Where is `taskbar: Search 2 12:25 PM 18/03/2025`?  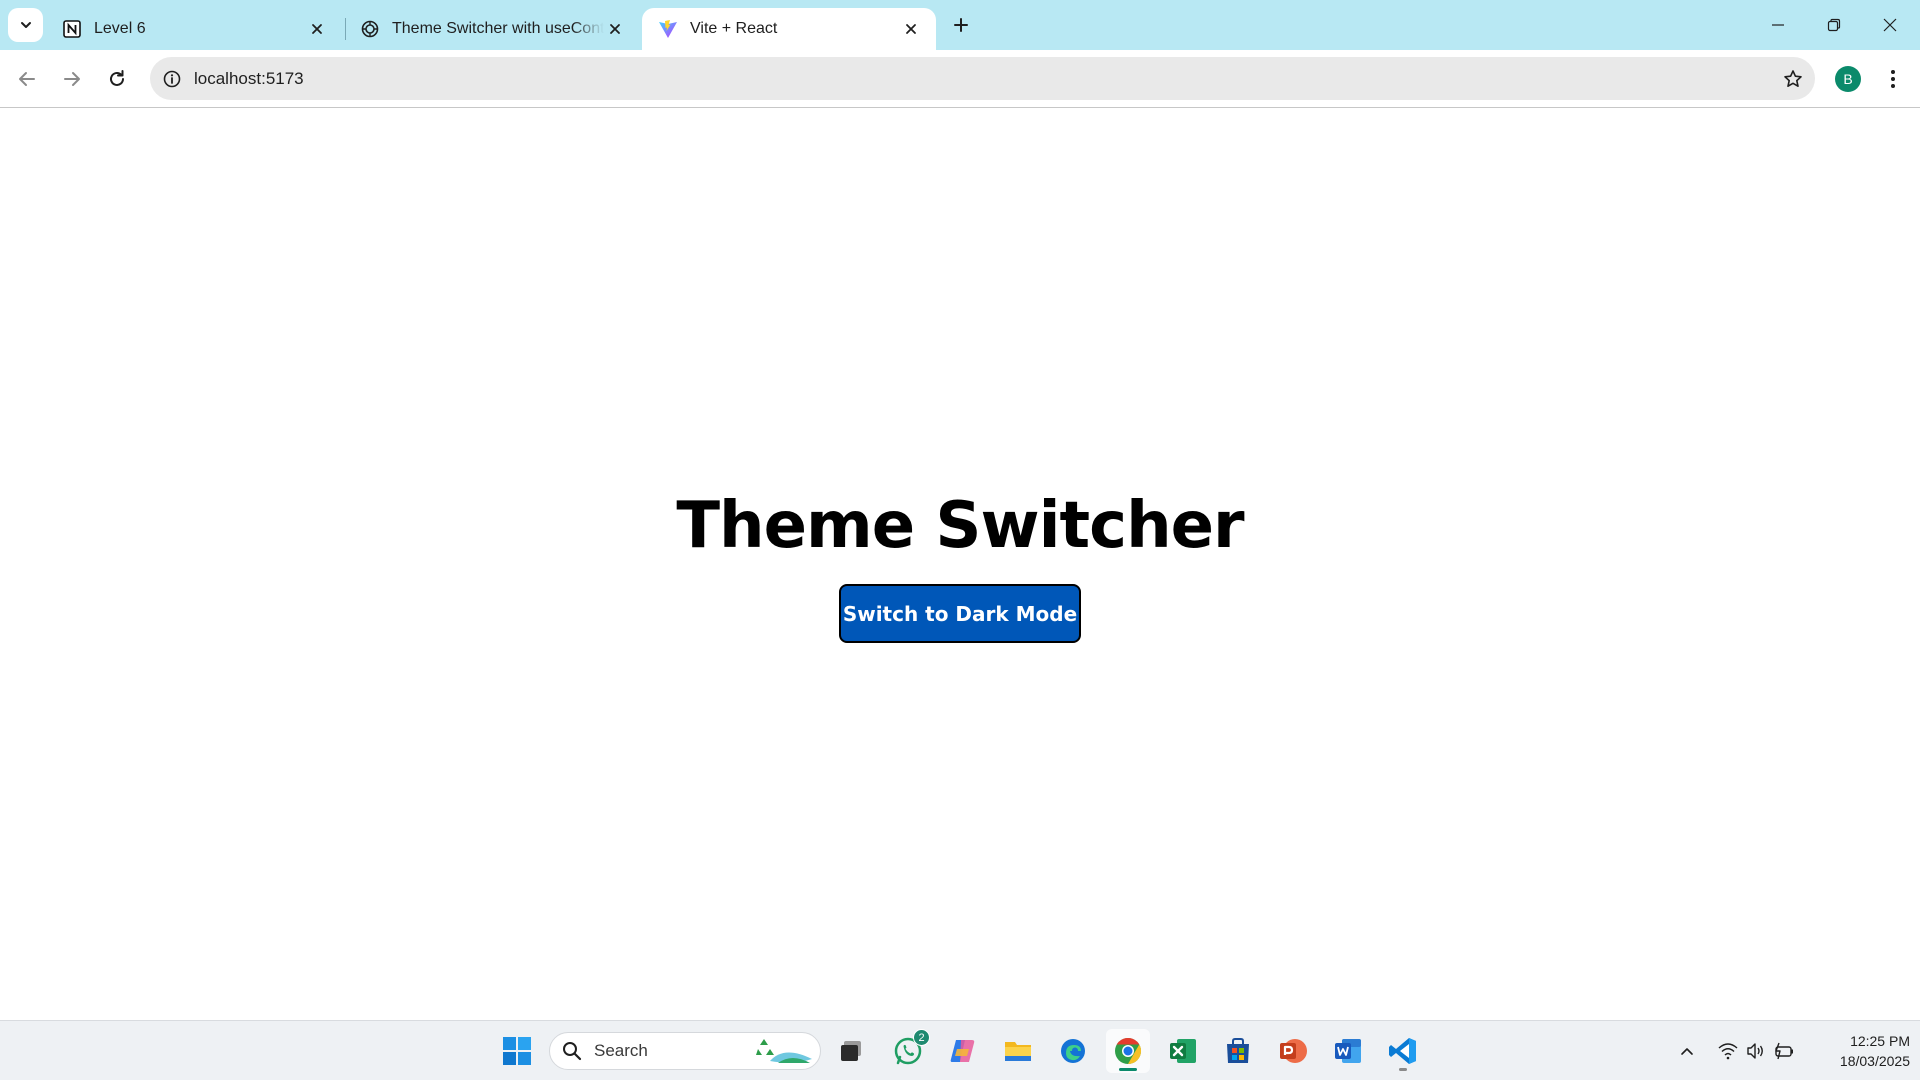 taskbar: Search 2 12:25 PM 18/03/2025 is located at coordinates (960, 1050).